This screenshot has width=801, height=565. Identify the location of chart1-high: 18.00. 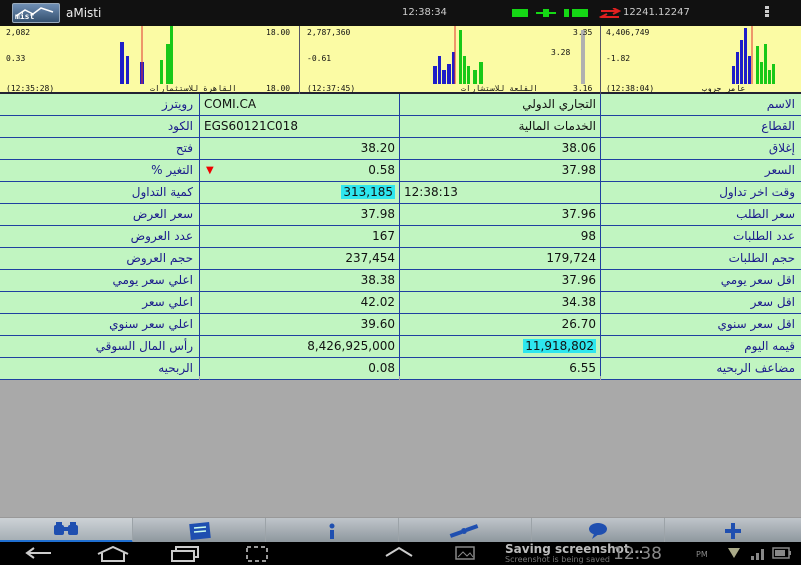
(278, 32).